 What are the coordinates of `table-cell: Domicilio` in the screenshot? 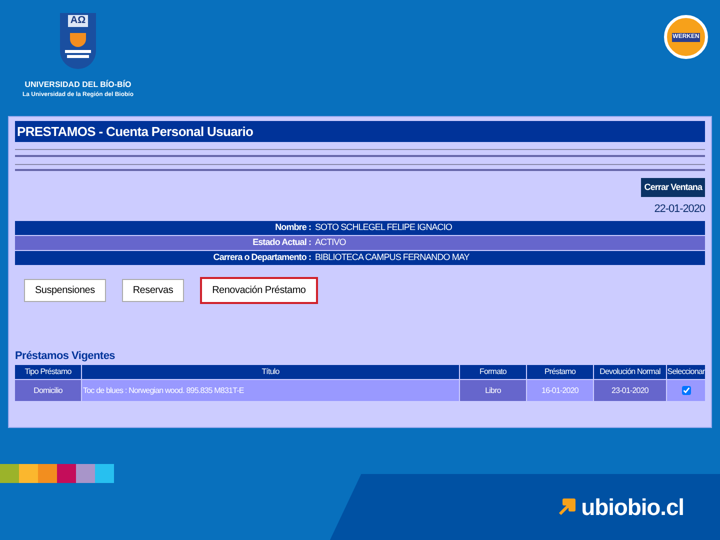 It's located at (48, 390).